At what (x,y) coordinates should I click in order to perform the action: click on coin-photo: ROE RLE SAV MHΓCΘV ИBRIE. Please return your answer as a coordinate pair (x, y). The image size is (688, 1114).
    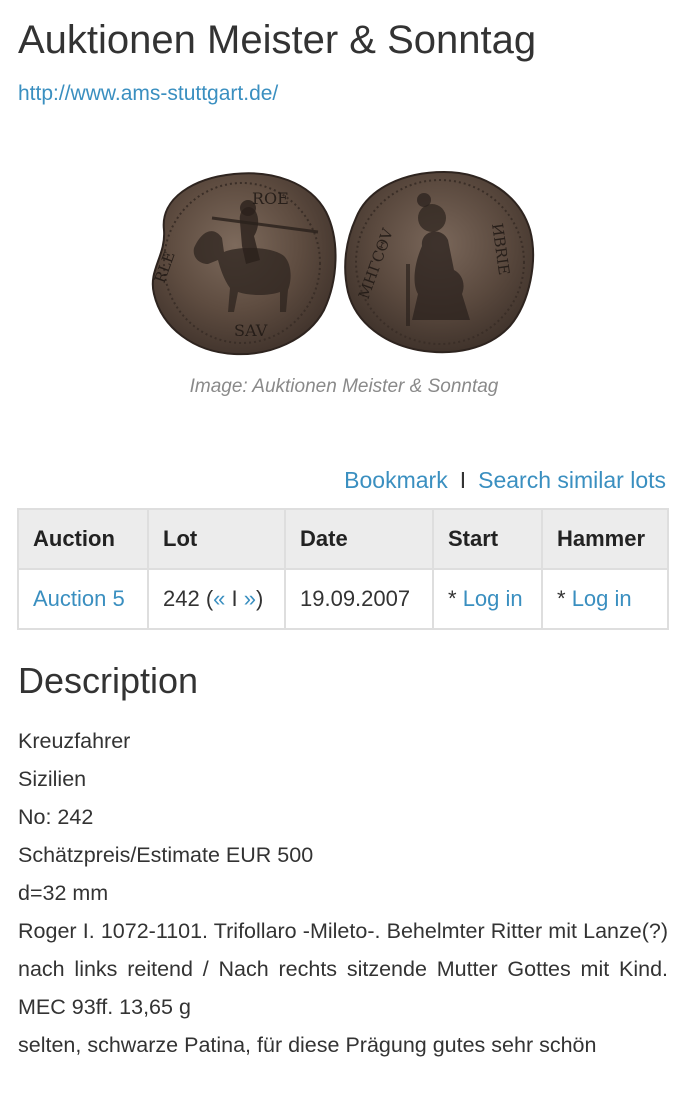
    Looking at the image, I should click on (342, 260).